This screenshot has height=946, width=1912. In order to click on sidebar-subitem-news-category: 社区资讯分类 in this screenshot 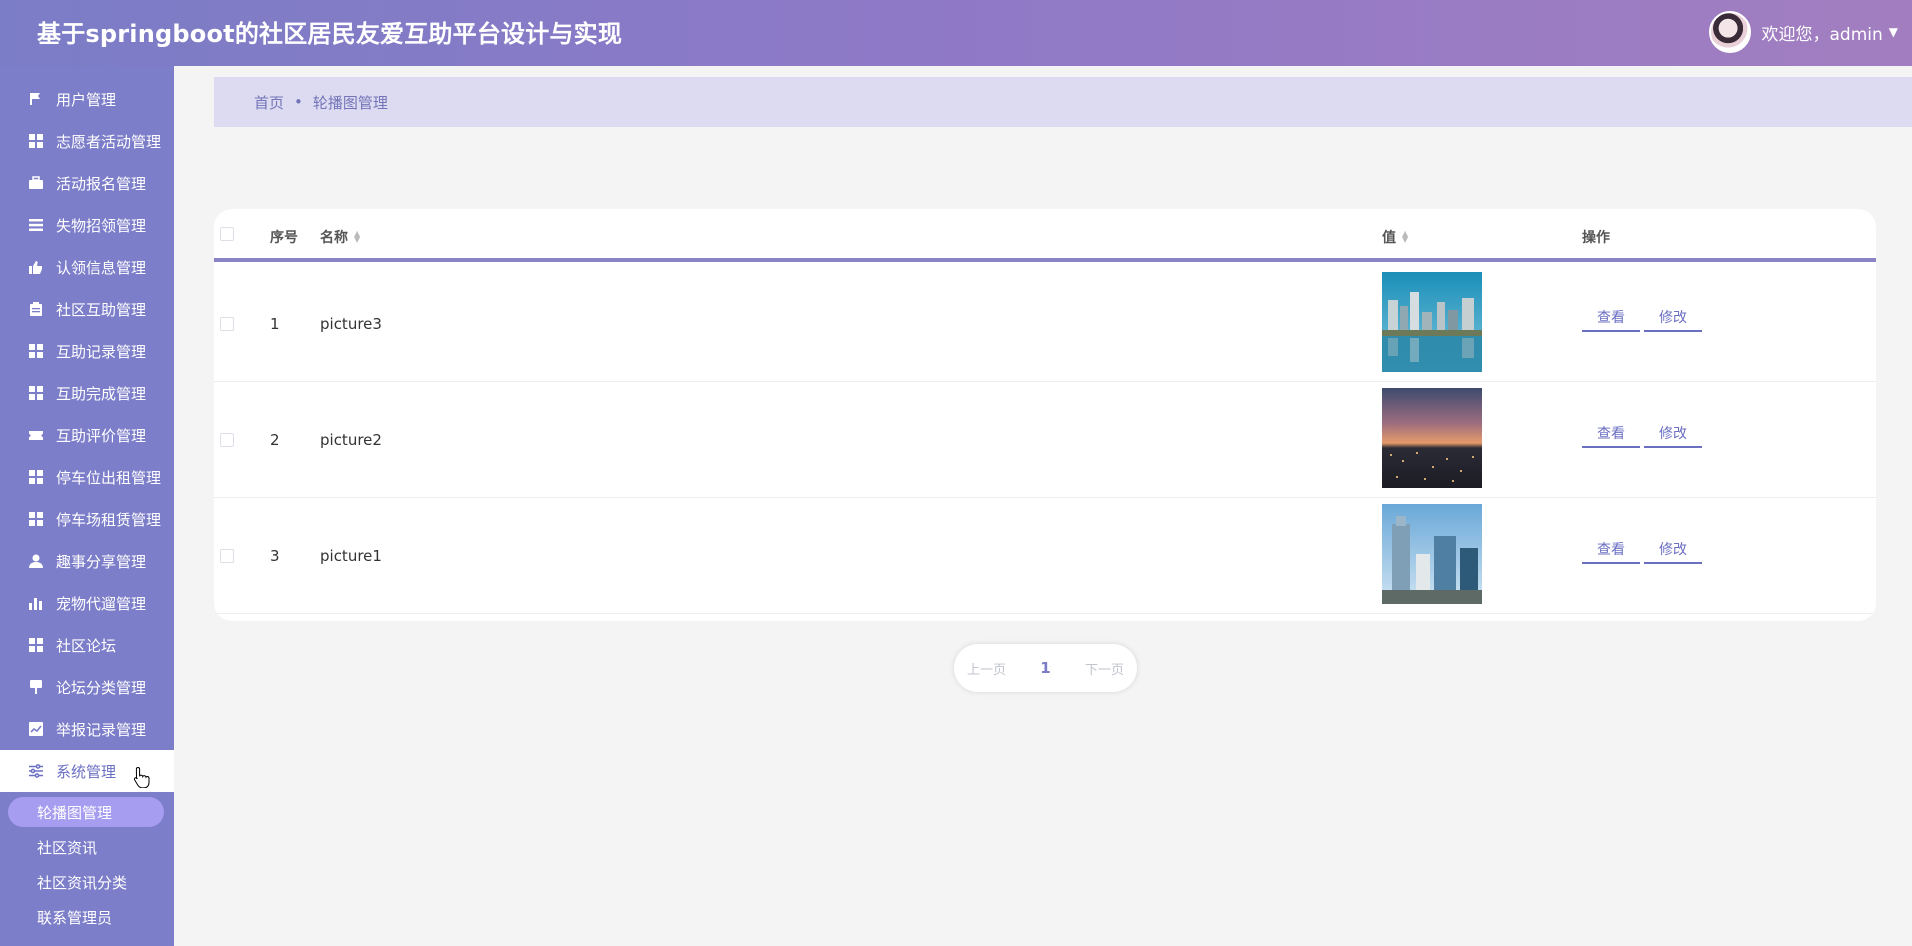, I will do `click(86, 882)`.